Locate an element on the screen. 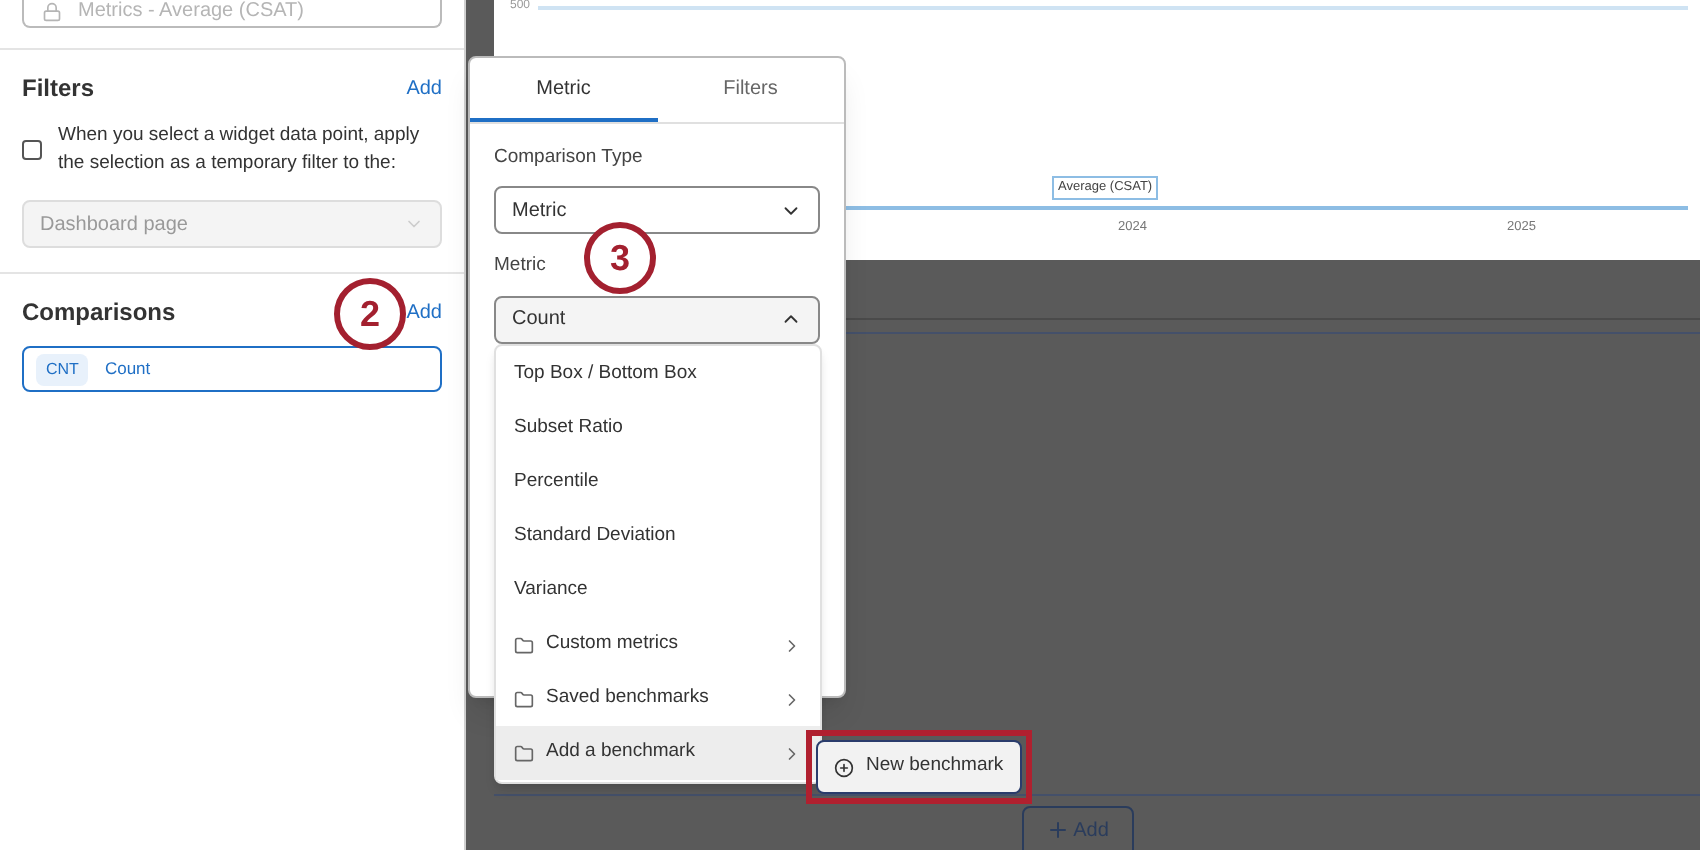 The height and width of the screenshot is (850, 1700). filter-checkbox is located at coordinates (32, 150).